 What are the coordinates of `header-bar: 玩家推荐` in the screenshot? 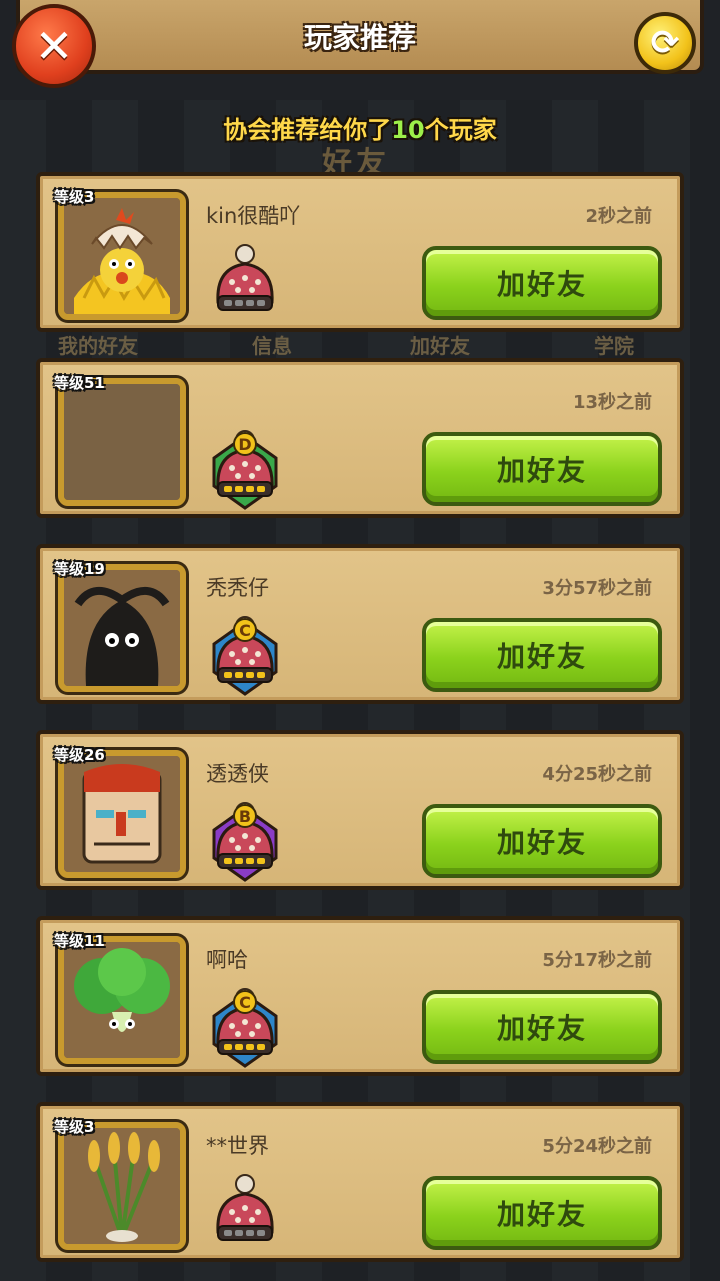 It's located at (360, 37).